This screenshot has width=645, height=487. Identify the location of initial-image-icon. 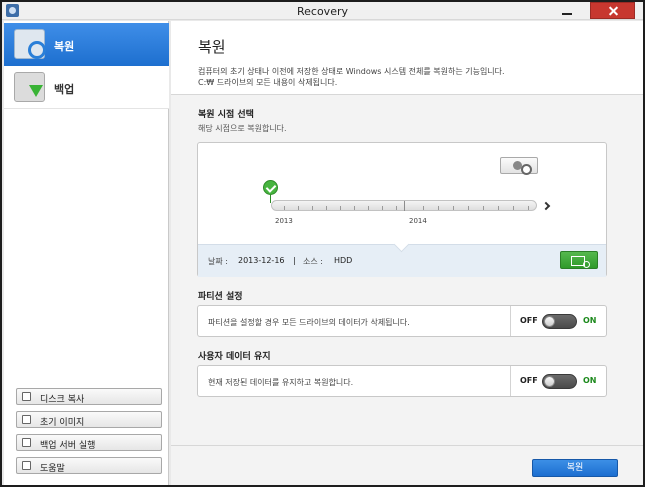
(26, 419).